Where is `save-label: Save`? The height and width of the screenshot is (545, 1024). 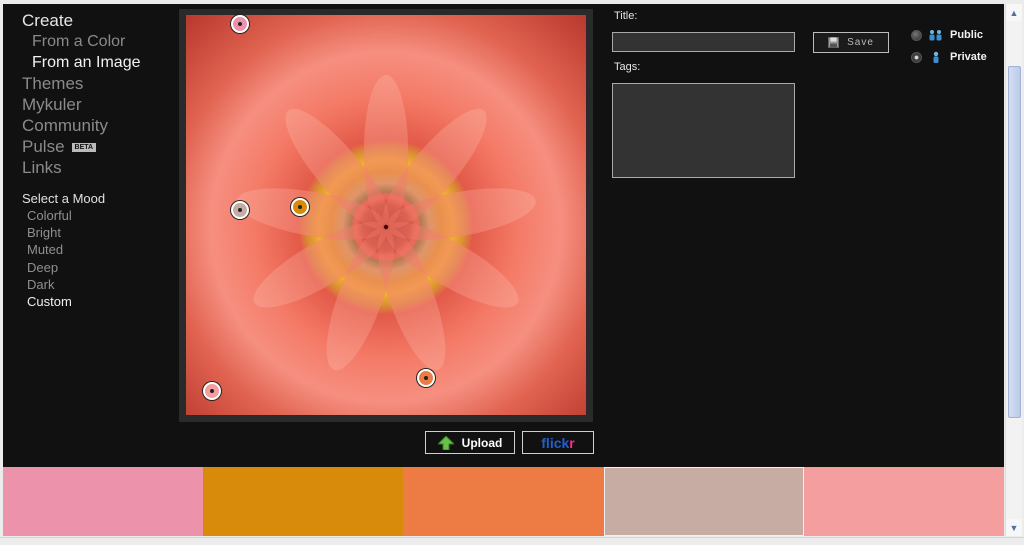
save-label: Save is located at coordinates (860, 42).